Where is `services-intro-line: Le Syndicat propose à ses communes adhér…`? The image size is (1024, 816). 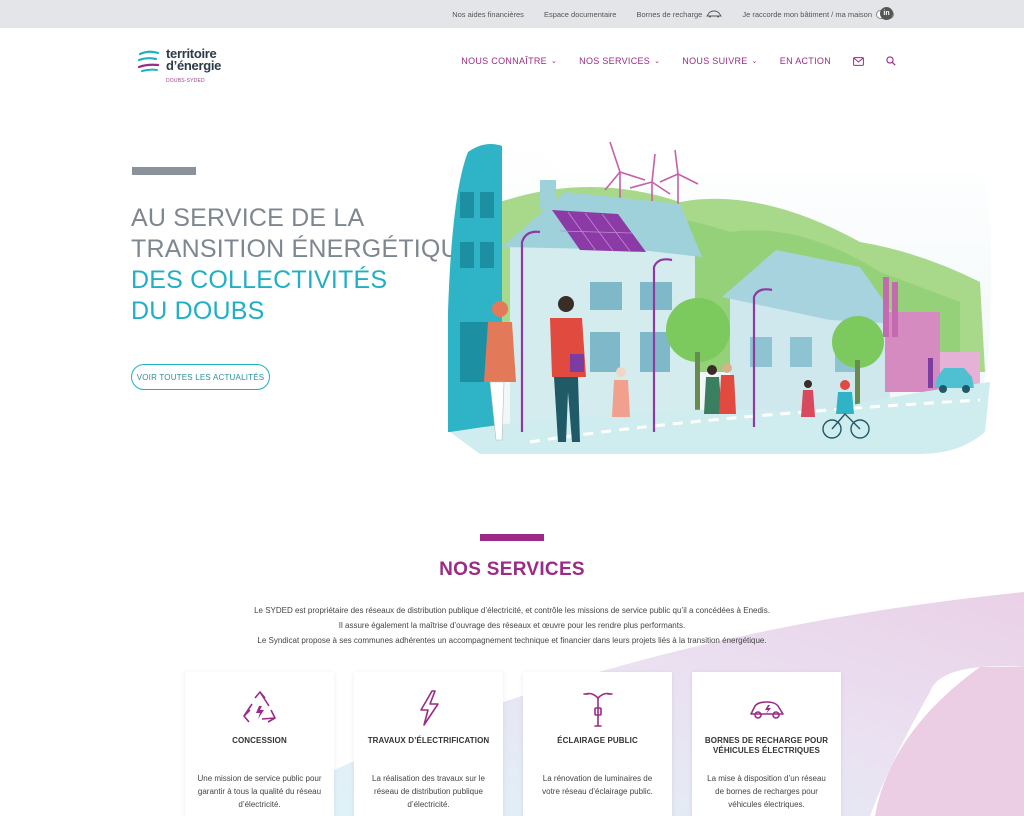 services-intro-line: Le Syndicat propose à ses communes adhér… is located at coordinates (512, 640).